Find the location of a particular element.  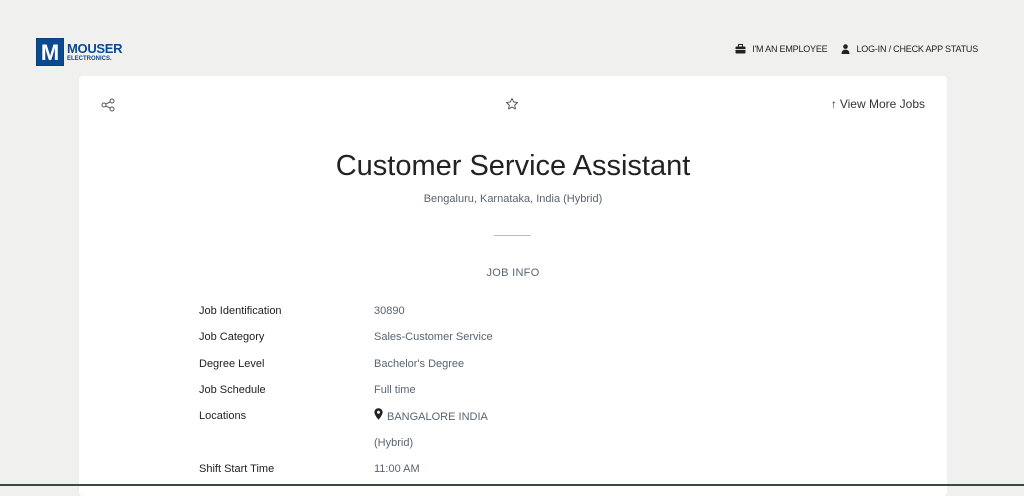

info-value: 30890 is located at coordinates (389, 311).